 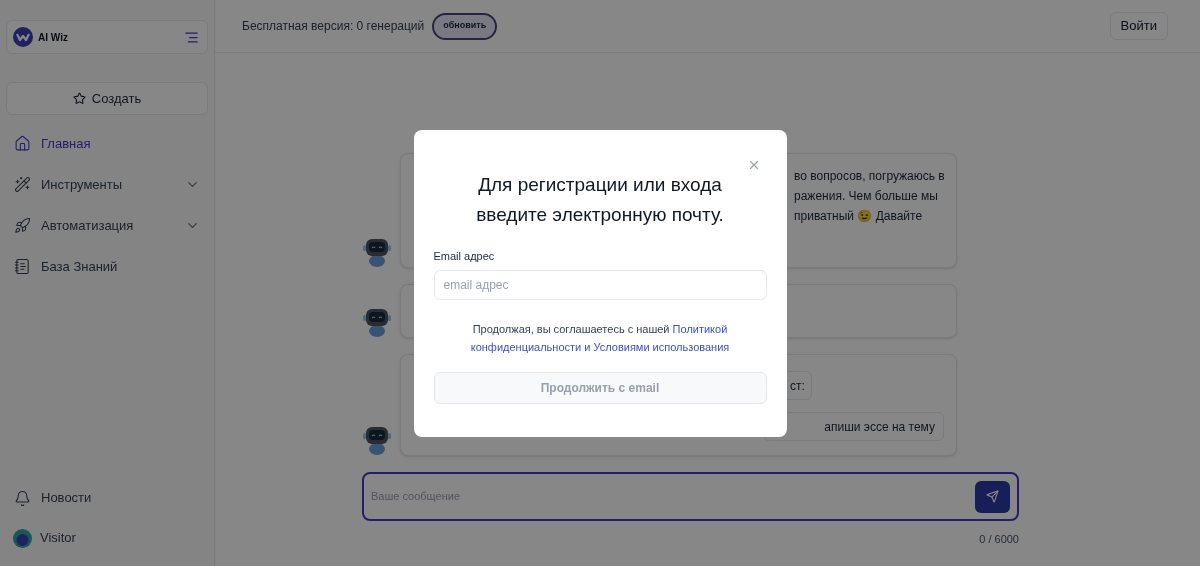 What do you see at coordinates (53, 37) in the screenshot?
I see `logo-text: AI Wiz` at bounding box center [53, 37].